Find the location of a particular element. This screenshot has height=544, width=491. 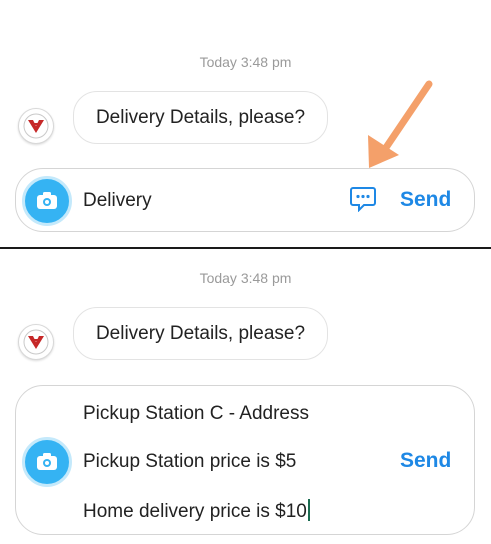

chat-bubble-dots-icon is located at coordinates (363, 200).